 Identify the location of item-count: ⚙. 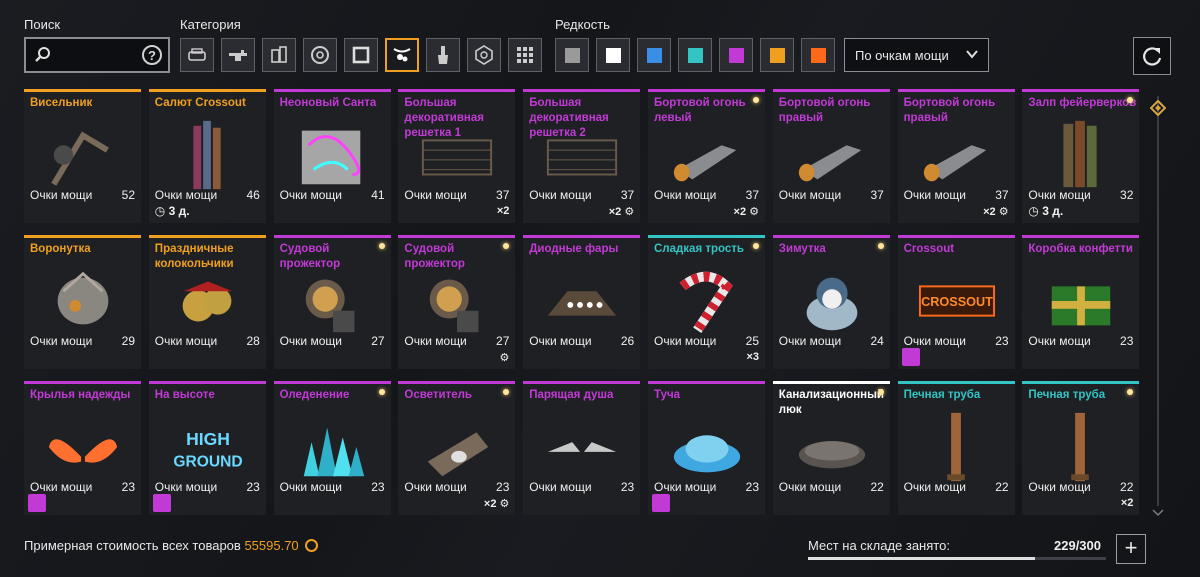
(504, 358).